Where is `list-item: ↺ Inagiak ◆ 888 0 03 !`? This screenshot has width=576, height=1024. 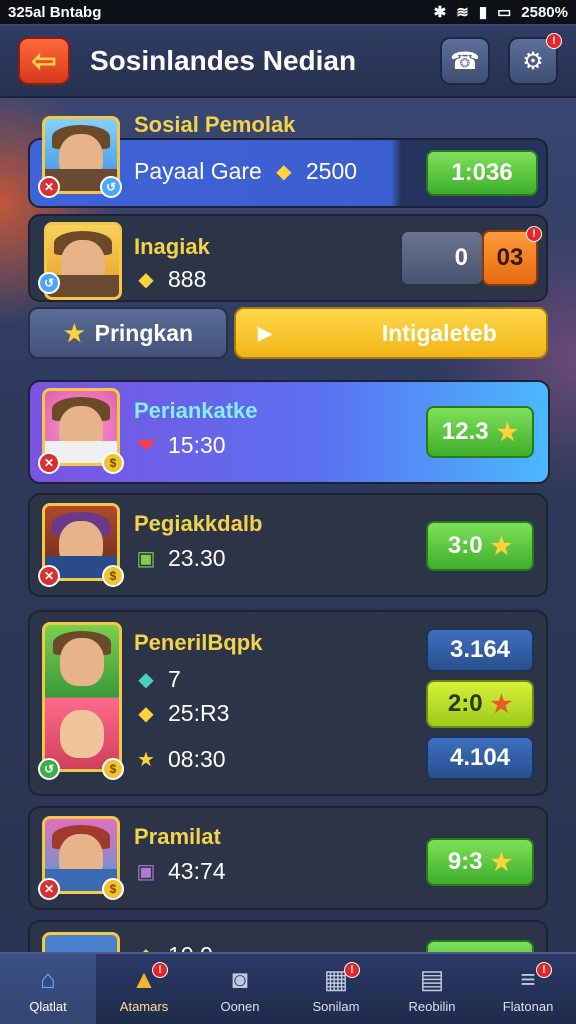 list-item: ↺ Inagiak ◆ 888 0 03 ! is located at coordinates (288, 258).